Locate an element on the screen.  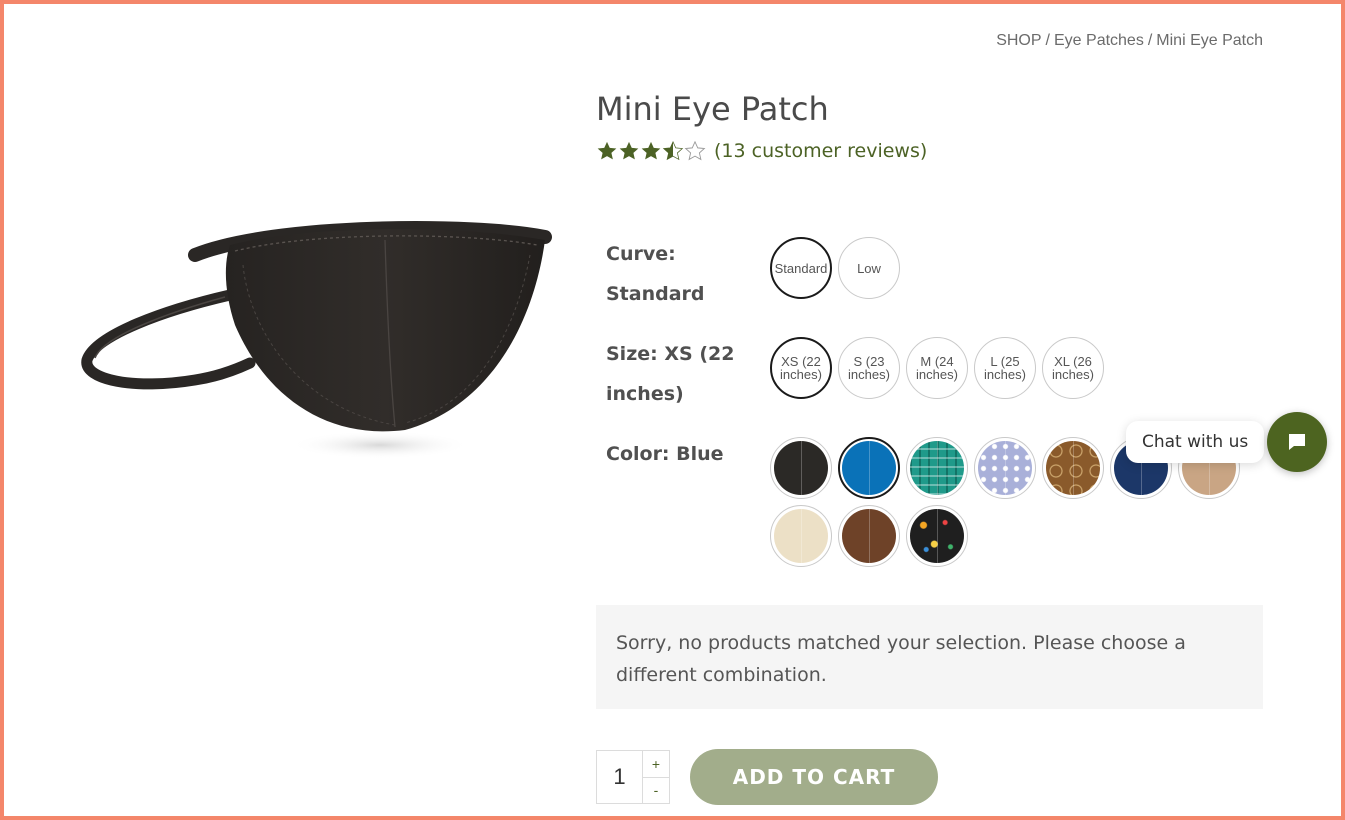
curve-label-text: Curve: is located at coordinates (641, 254).